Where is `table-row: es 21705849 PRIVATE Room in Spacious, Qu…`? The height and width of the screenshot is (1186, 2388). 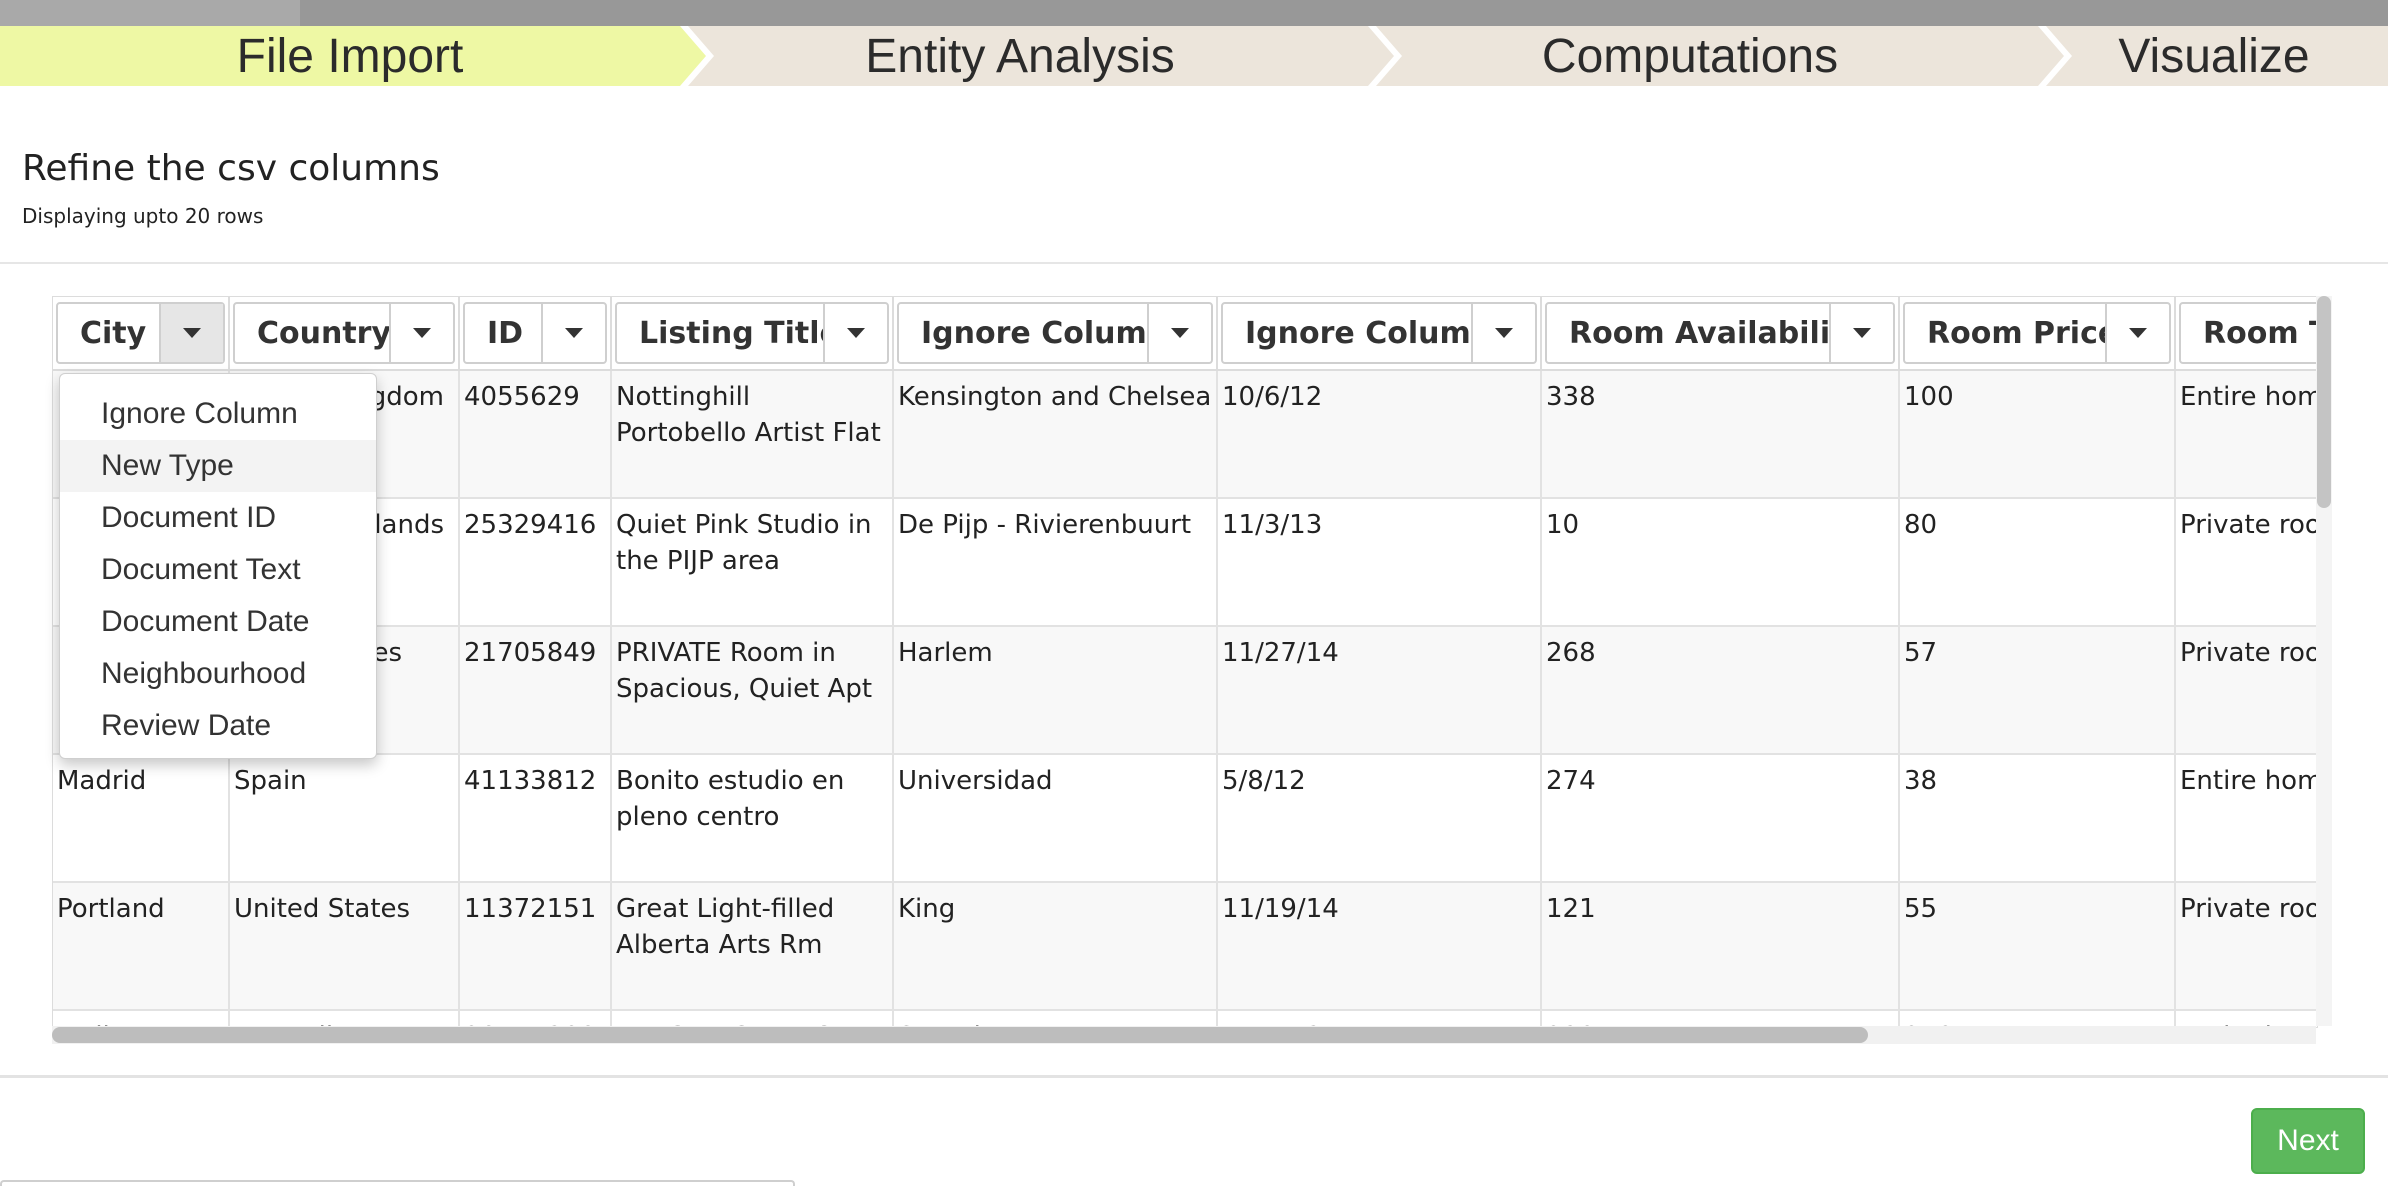
table-row: es 21705849 PRIVATE Room in Spacious, Qu… is located at coordinates (1185, 690).